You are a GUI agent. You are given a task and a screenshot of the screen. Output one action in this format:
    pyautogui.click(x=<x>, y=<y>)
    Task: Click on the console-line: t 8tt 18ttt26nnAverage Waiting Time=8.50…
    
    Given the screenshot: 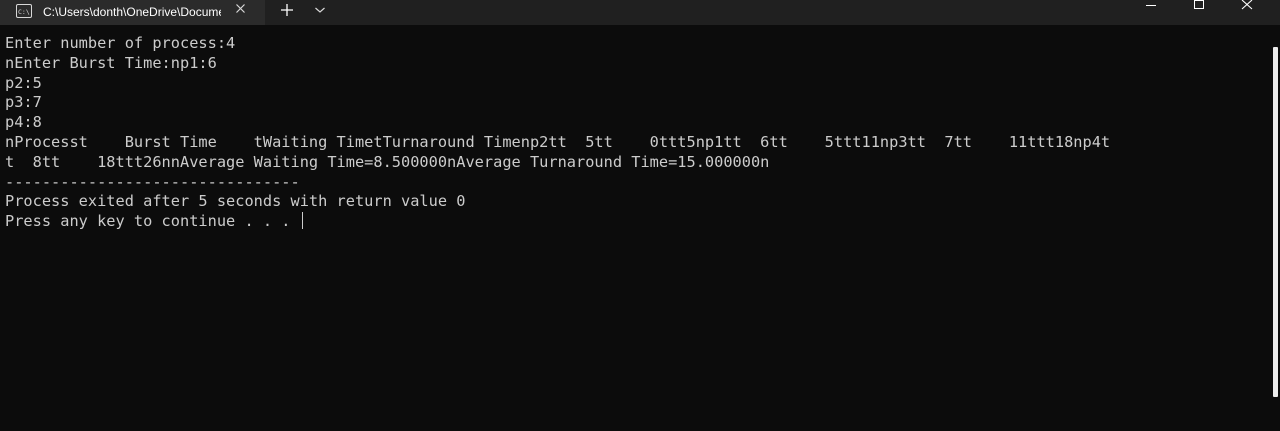 What is the action you would take?
    pyautogui.click(x=387, y=161)
    